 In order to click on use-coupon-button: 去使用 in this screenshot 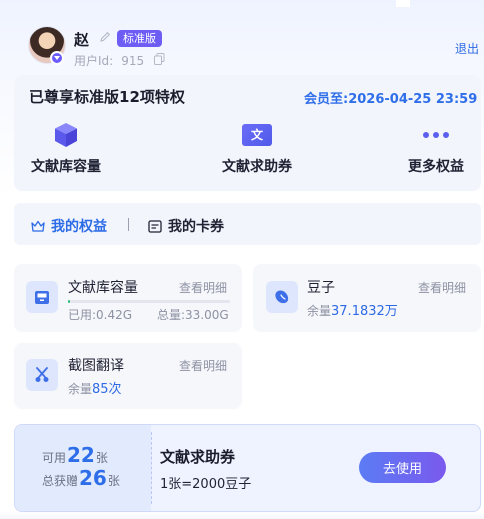, I will do `click(402, 467)`.